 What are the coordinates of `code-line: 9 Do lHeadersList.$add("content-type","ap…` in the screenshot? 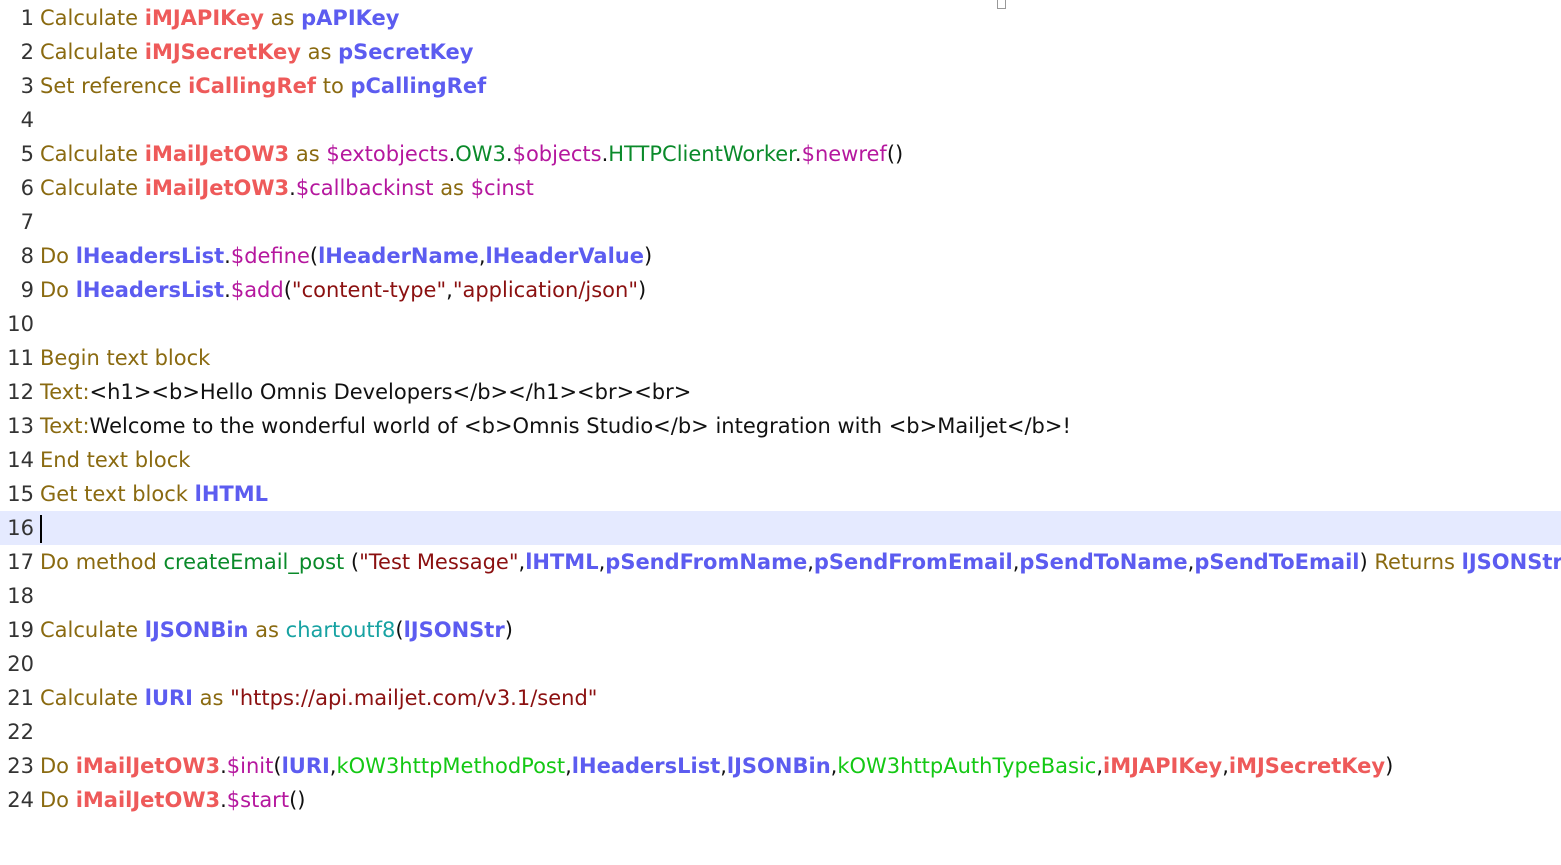 It's located at (780, 290).